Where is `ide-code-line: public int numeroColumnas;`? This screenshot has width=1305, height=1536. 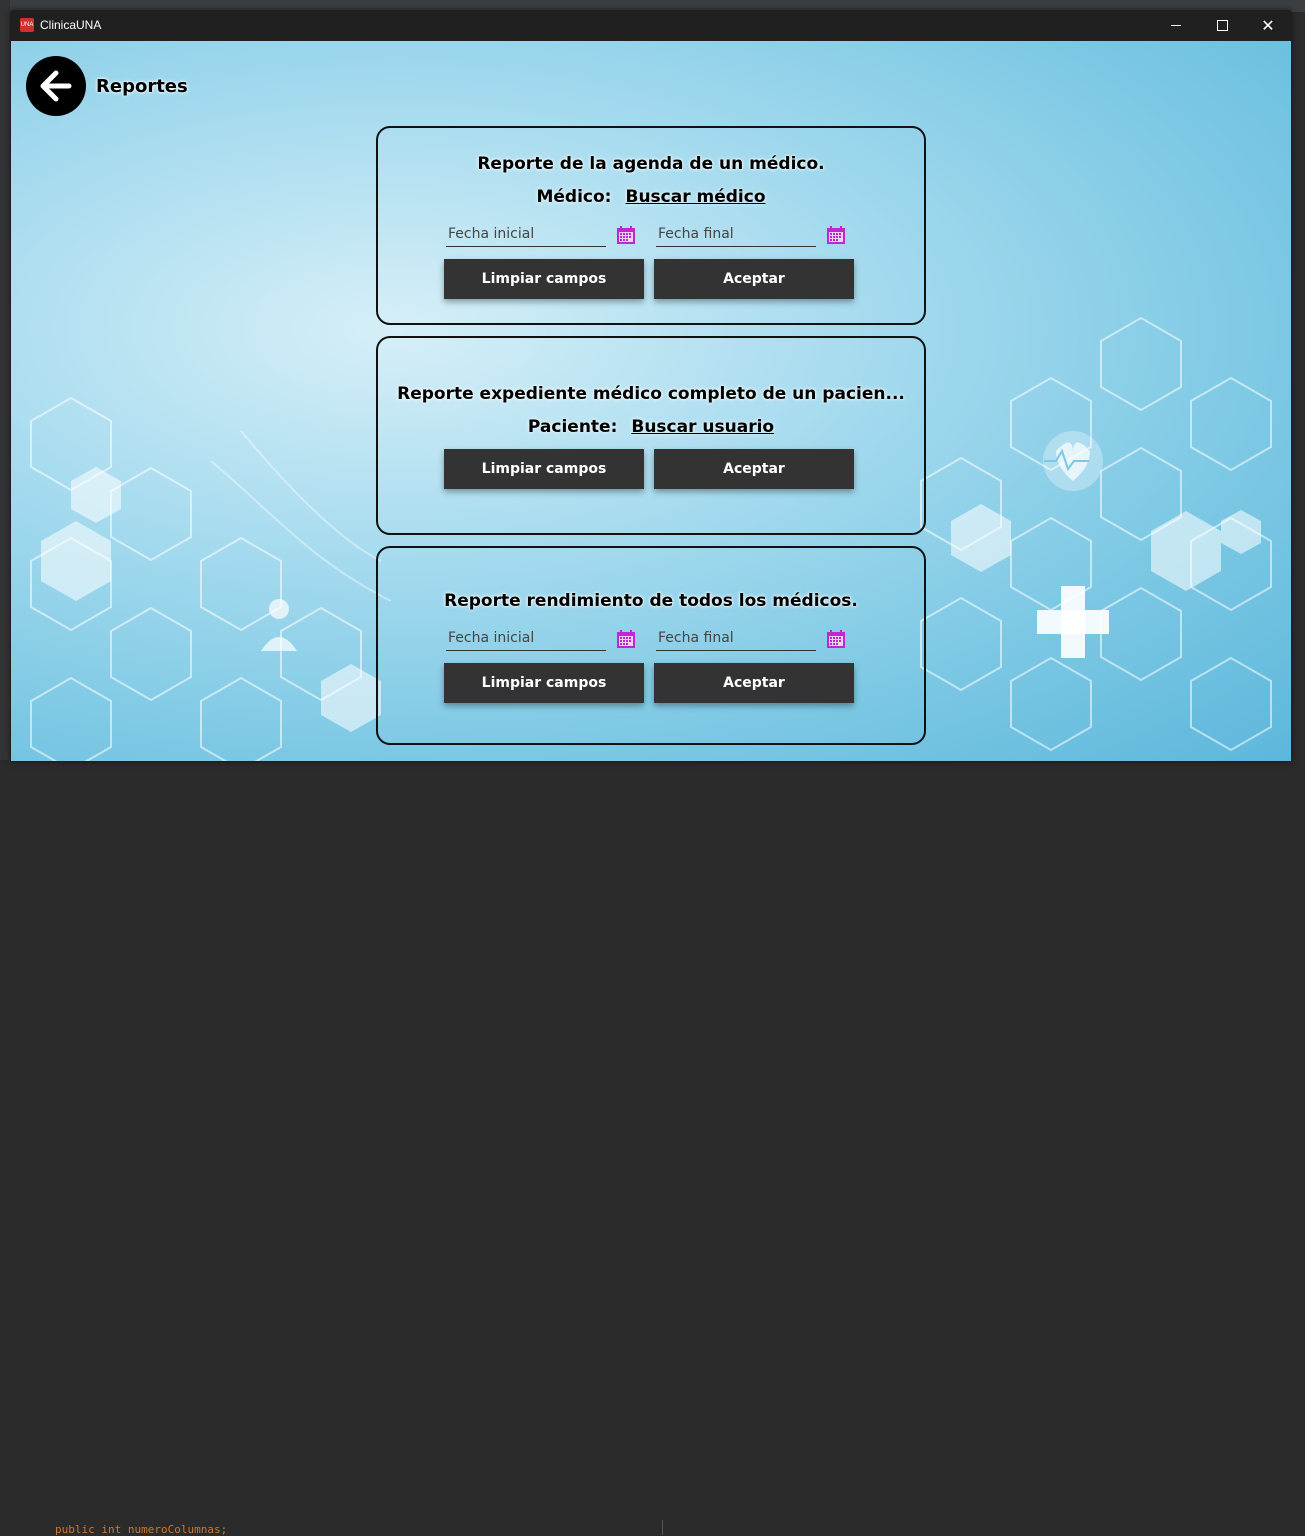
ide-code-line: public int numeroColumnas; is located at coordinates (141, 1529).